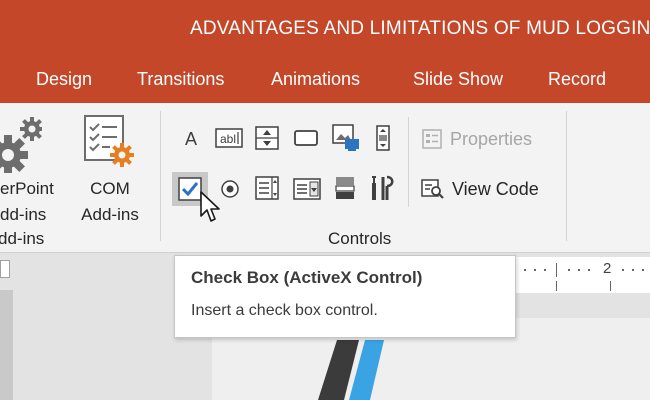 The width and height of the screenshot is (650, 400). What do you see at coordinates (23, 214) in the screenshot?
I see `powerpoint-addins-label-line2: dd-ins` at bounding box center [23, 214].